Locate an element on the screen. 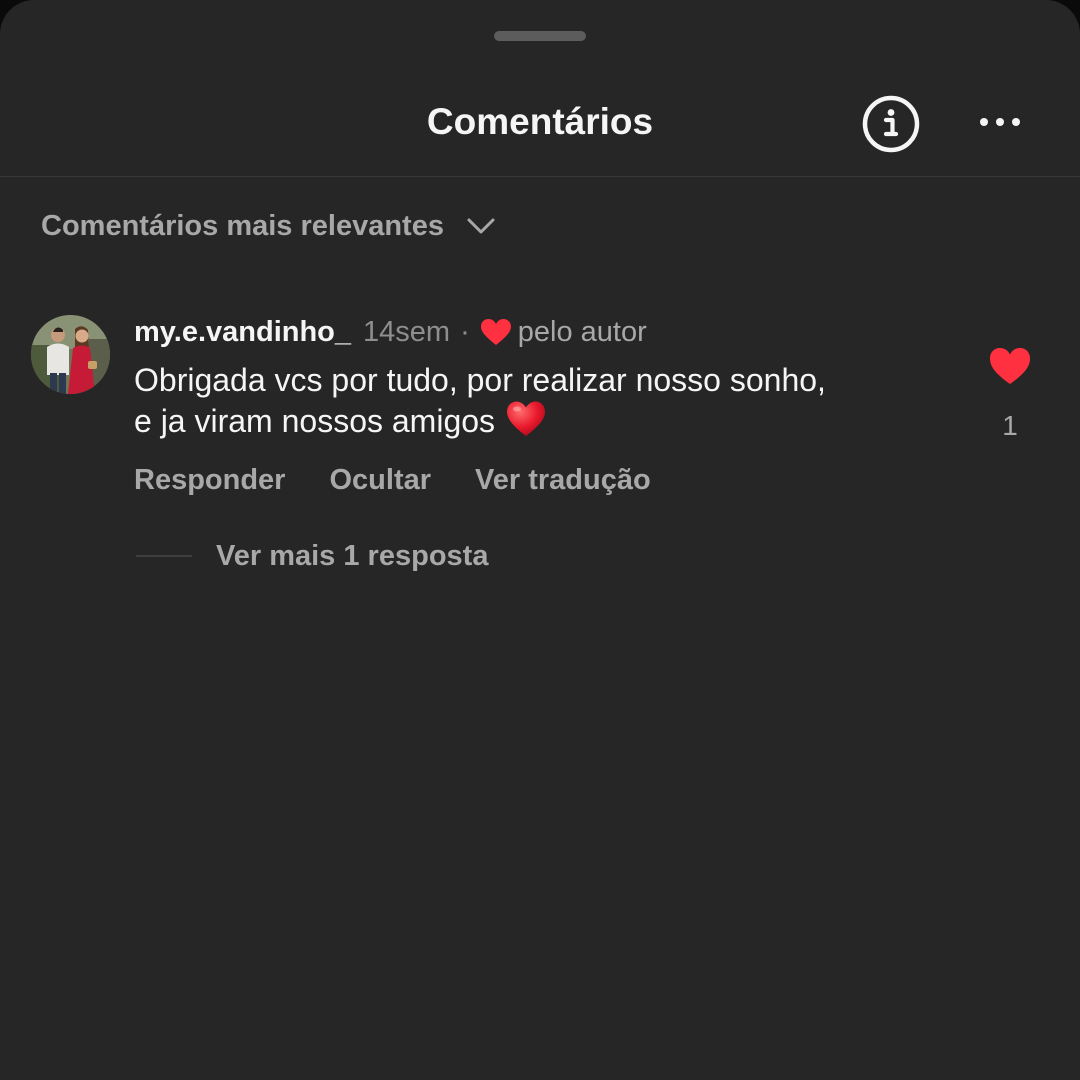 This screenshot has height=1080, width=1080. comment-text-line-2-wrap: e ja viram nossos amigos is located at coordinates (544, 420).